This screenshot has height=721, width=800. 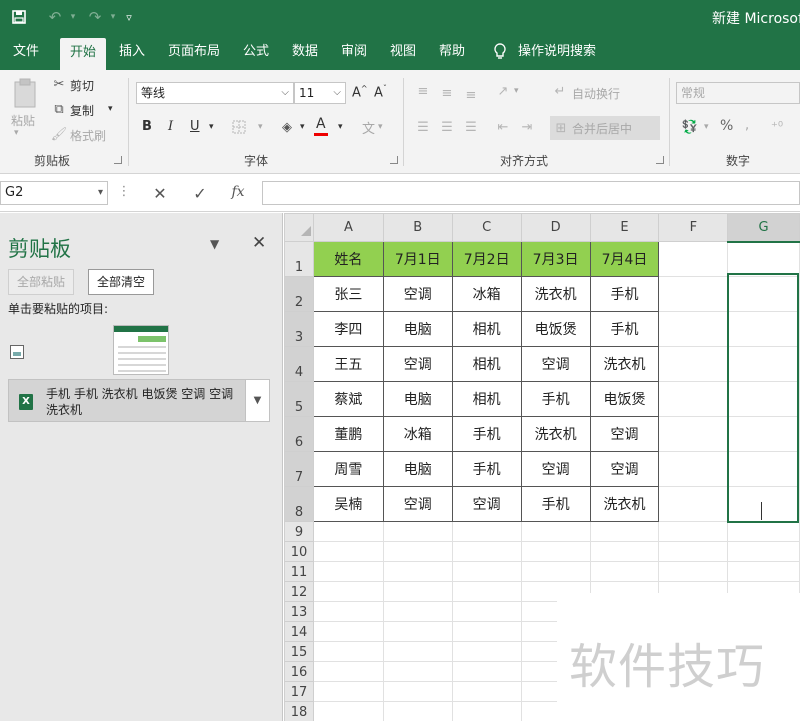 I want to click on wrap-text-button: 自动换行, so click(x=596, y=93).